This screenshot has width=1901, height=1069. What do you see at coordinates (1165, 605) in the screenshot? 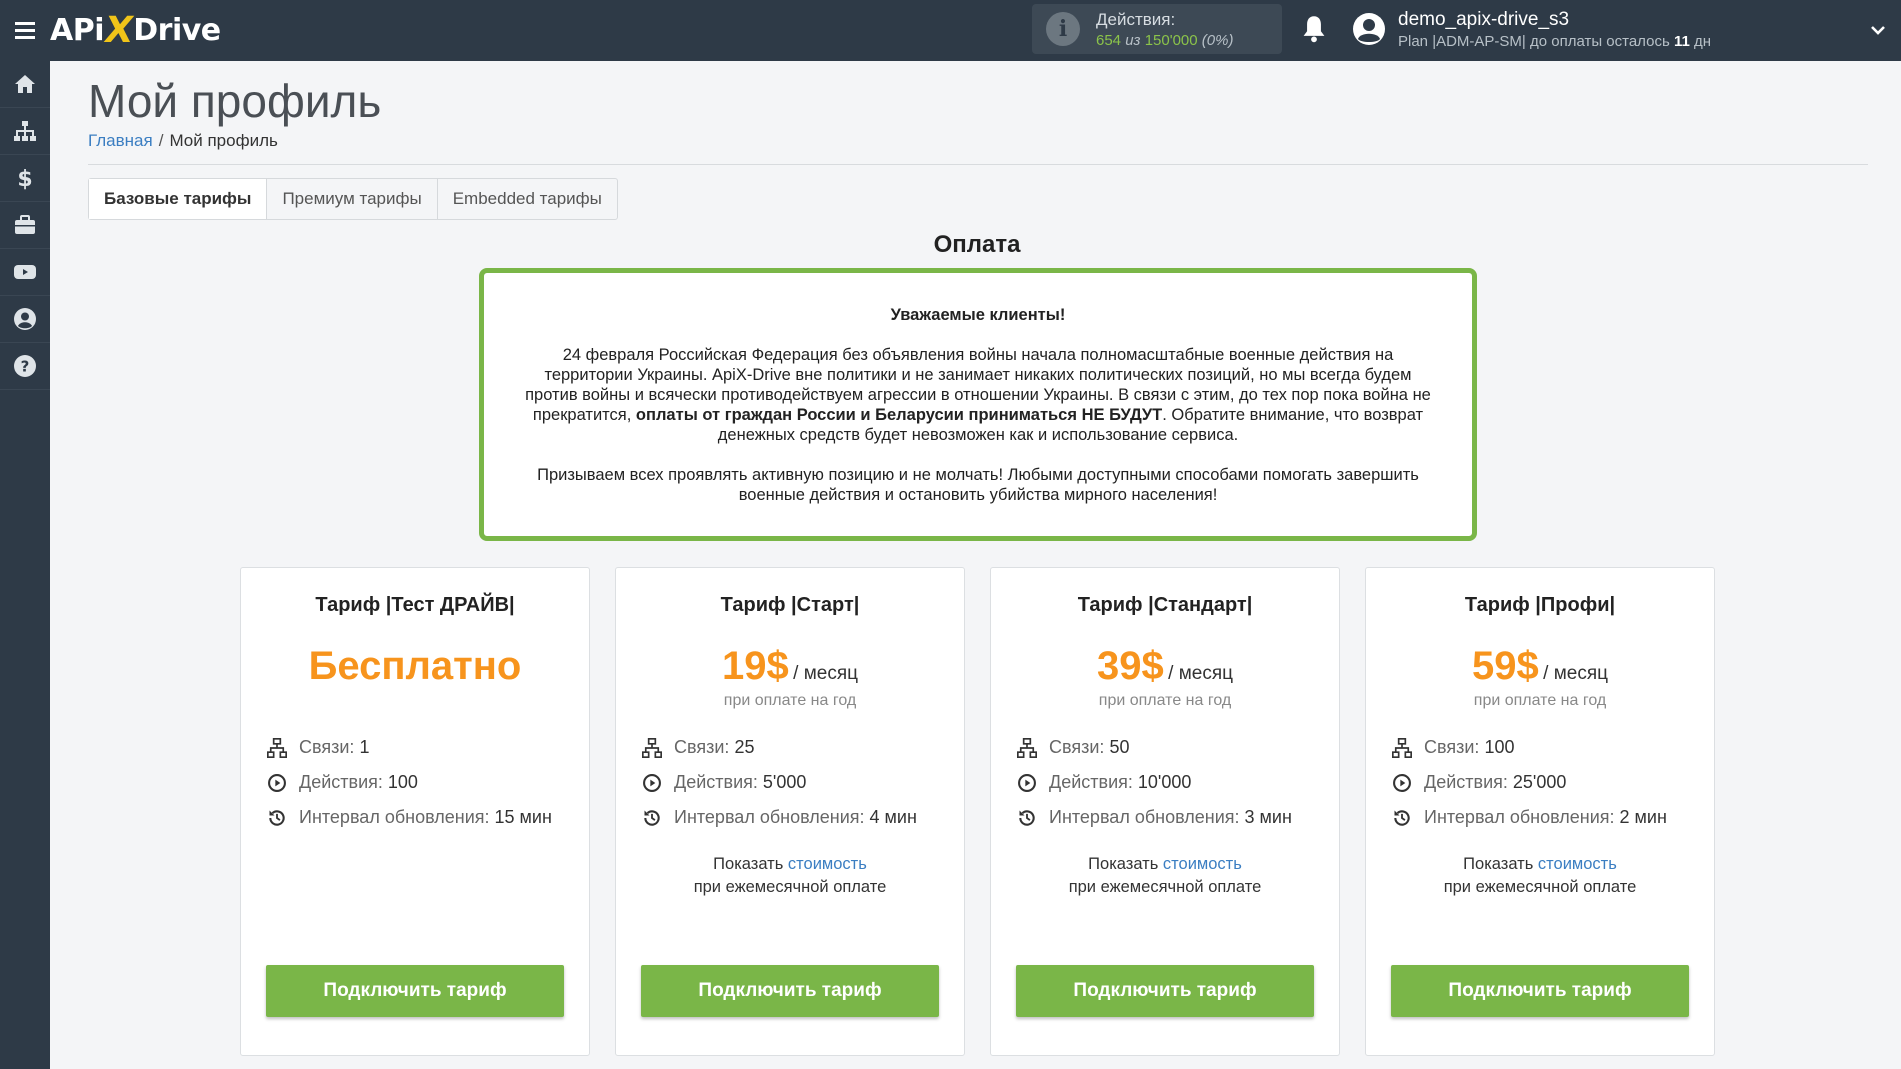
I see `plan-title: Тариф |Стандарт|` at bounding box center [1165, 605].